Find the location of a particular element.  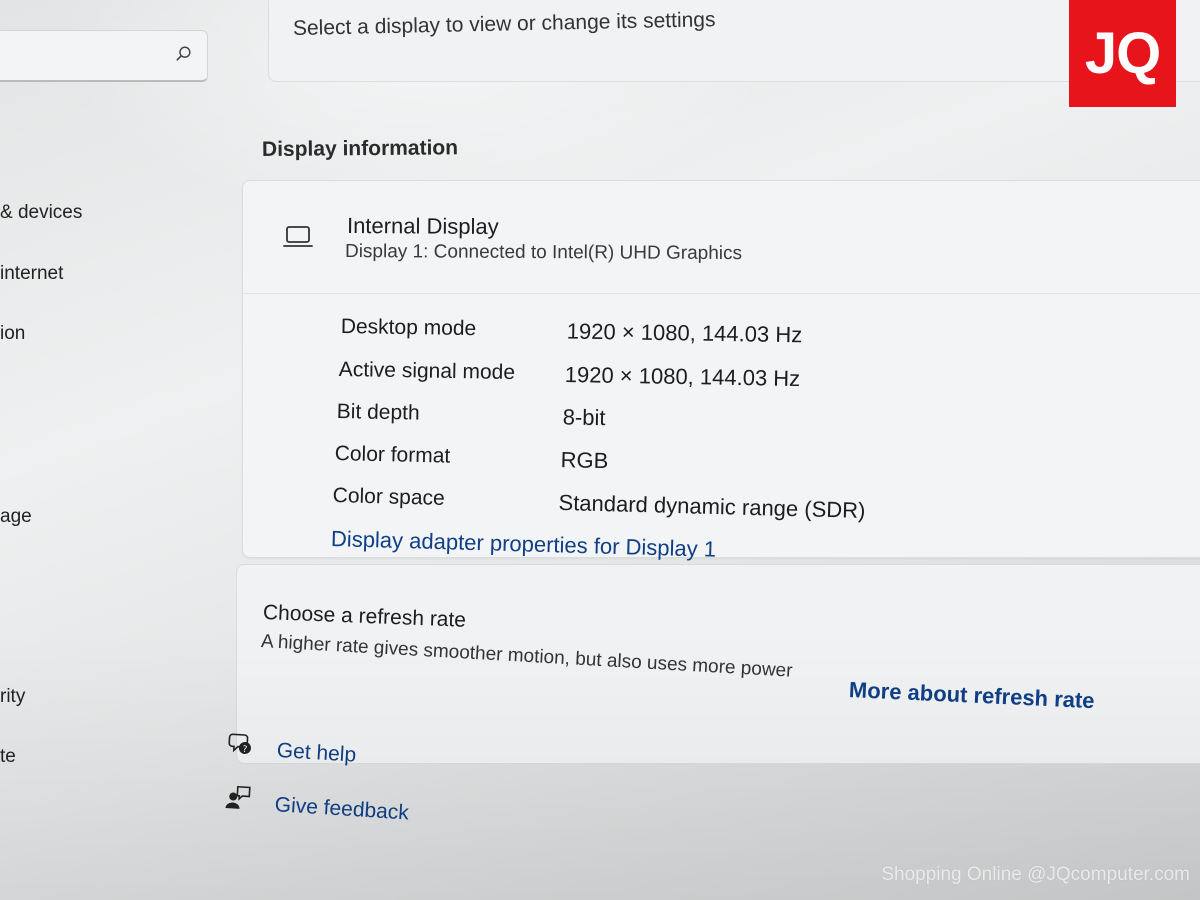

property-value: RGB is located at coordinates (584, 460).